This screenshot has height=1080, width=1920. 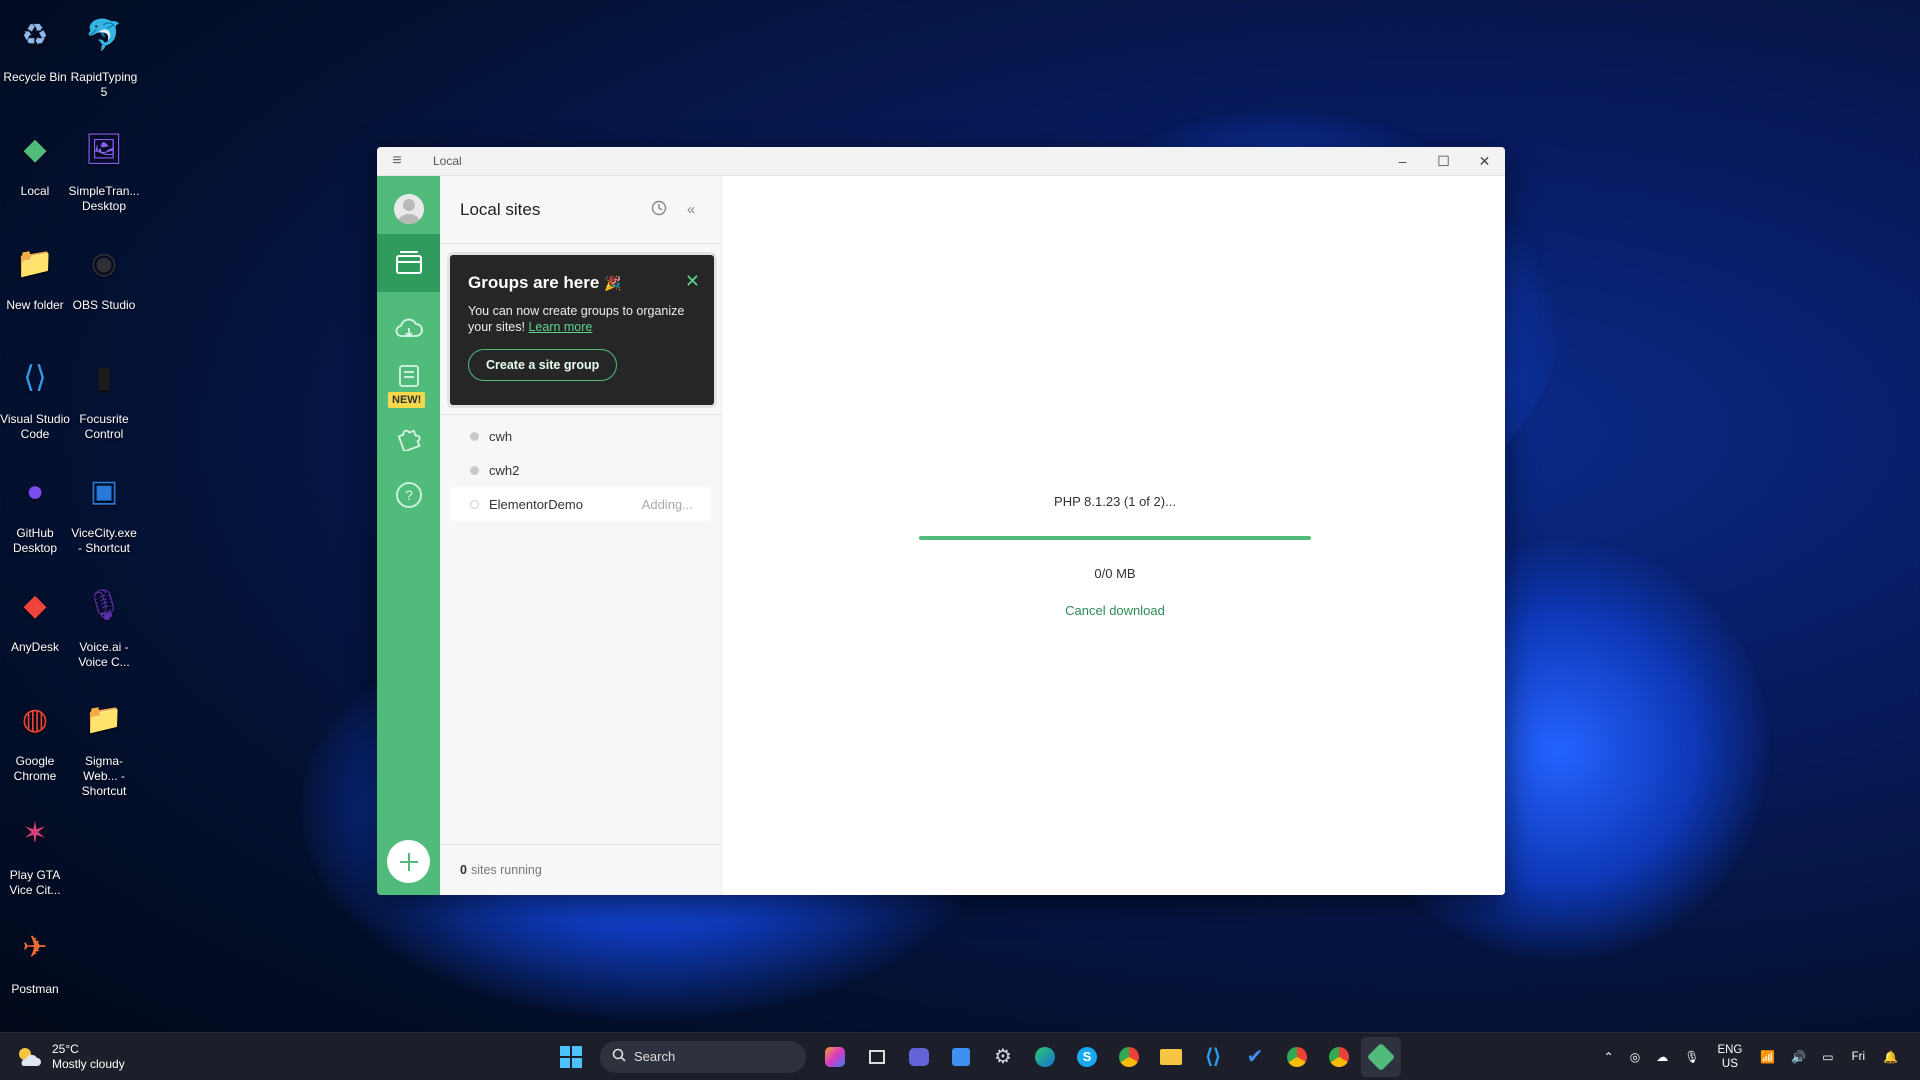 I want to click on desktop-icon: 🐬 RapidTyping 5, so click(x=104, y=52).